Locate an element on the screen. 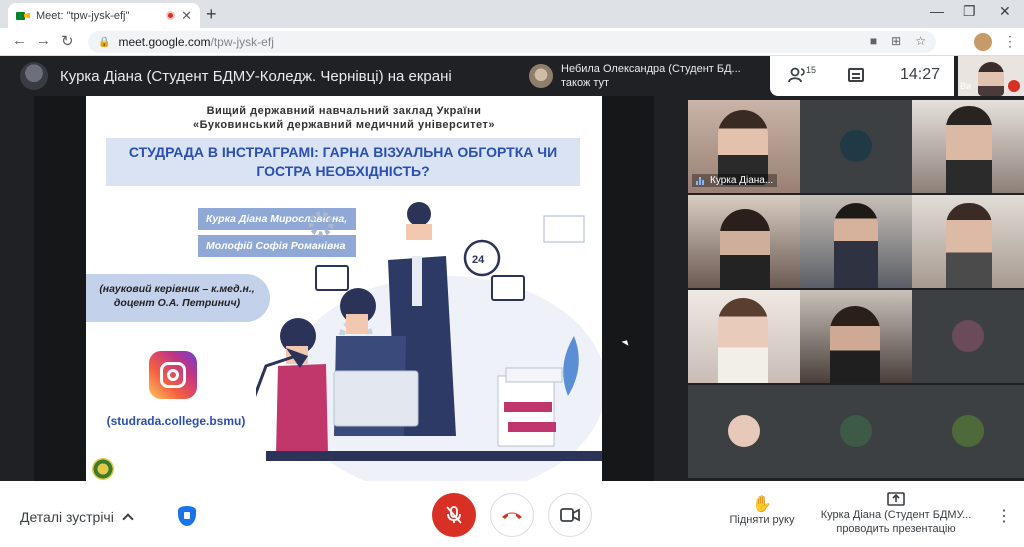 This screenshot has height=547, width=1024. minimize-button: — is located at coordinates (937, 11).